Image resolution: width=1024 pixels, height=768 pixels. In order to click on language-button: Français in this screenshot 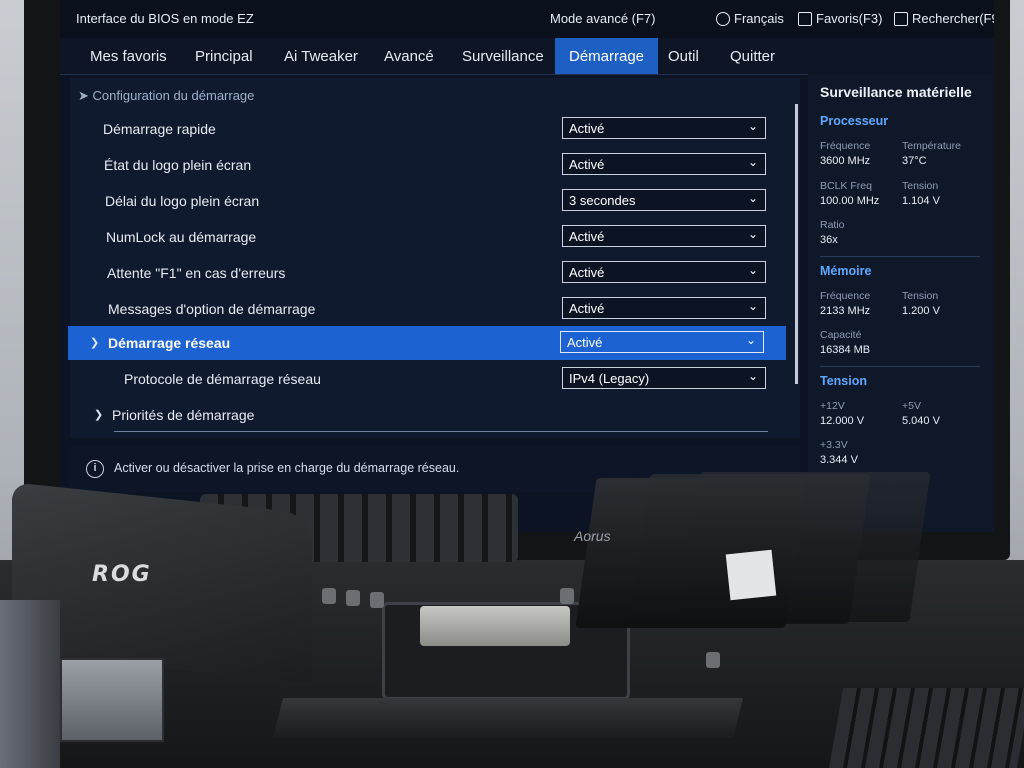, I will do `click(750, 18)`.